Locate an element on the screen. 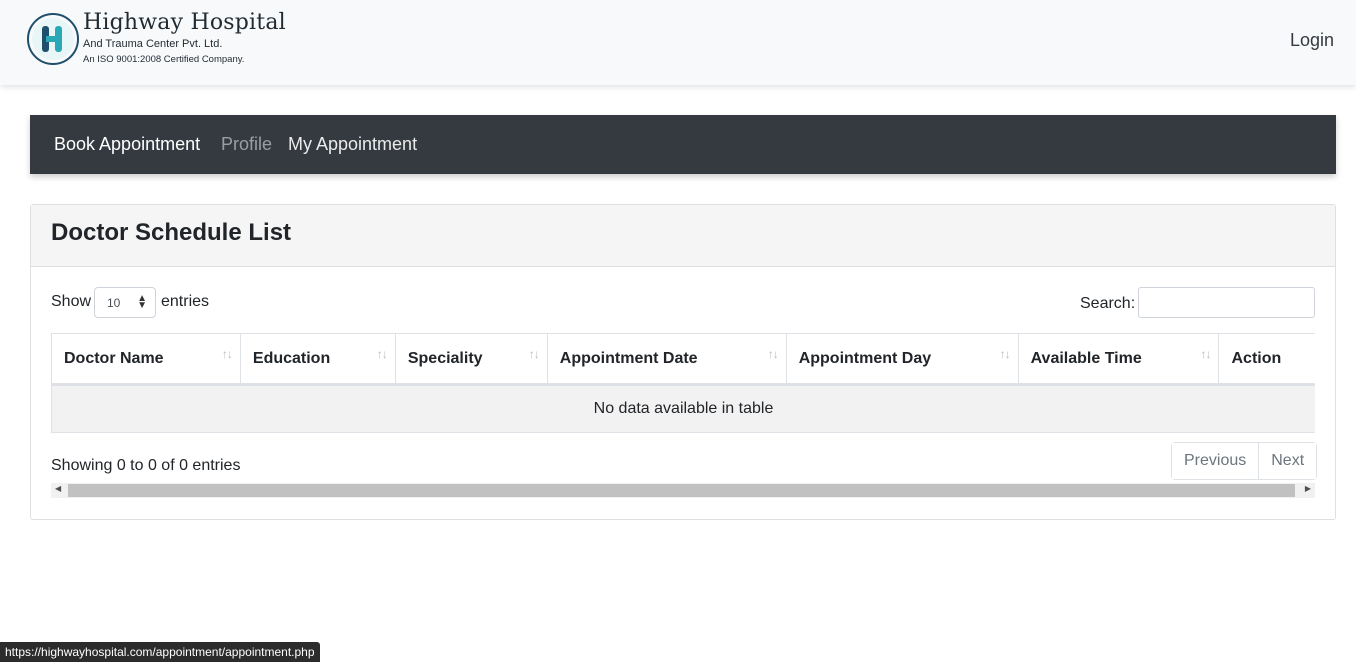  scrollbar-thumb is located at coordinates (681, 490).